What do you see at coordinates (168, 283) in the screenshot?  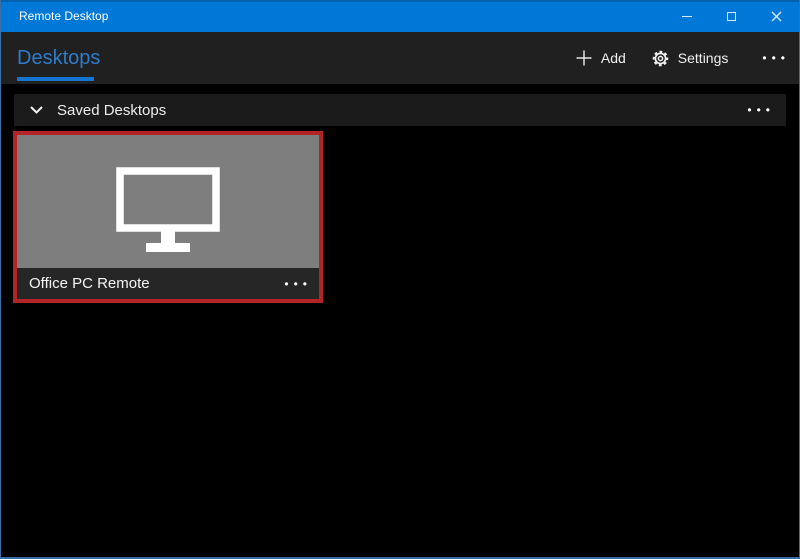 I see `tile-label-bar: Office PC Remote •••` at bounding box center [168, 283].